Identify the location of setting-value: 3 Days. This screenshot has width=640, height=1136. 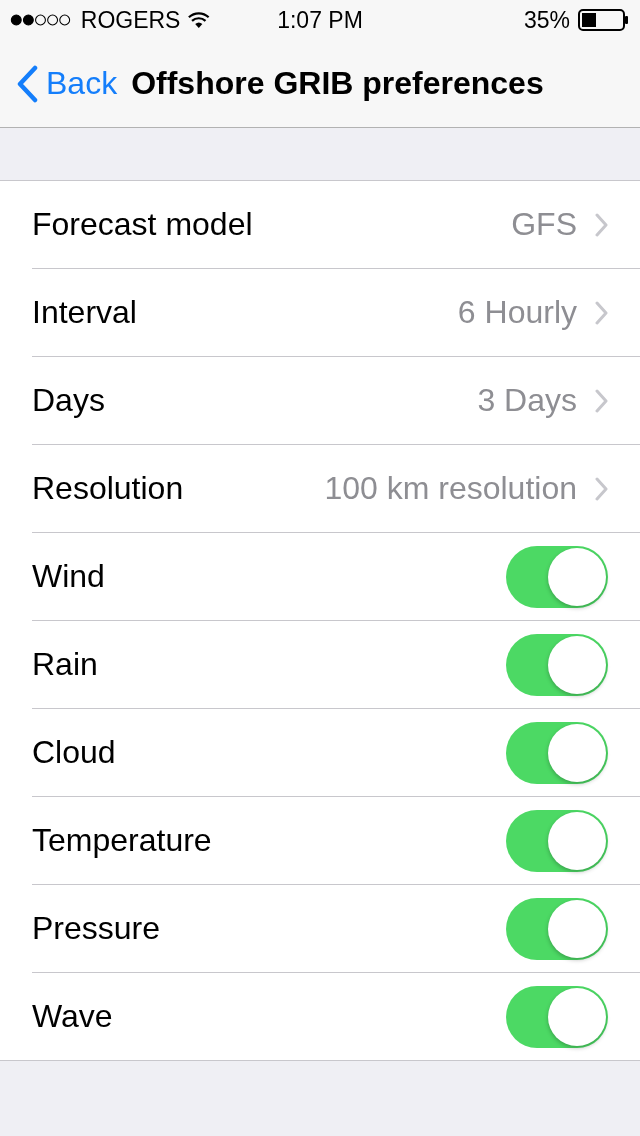
(527, 400).